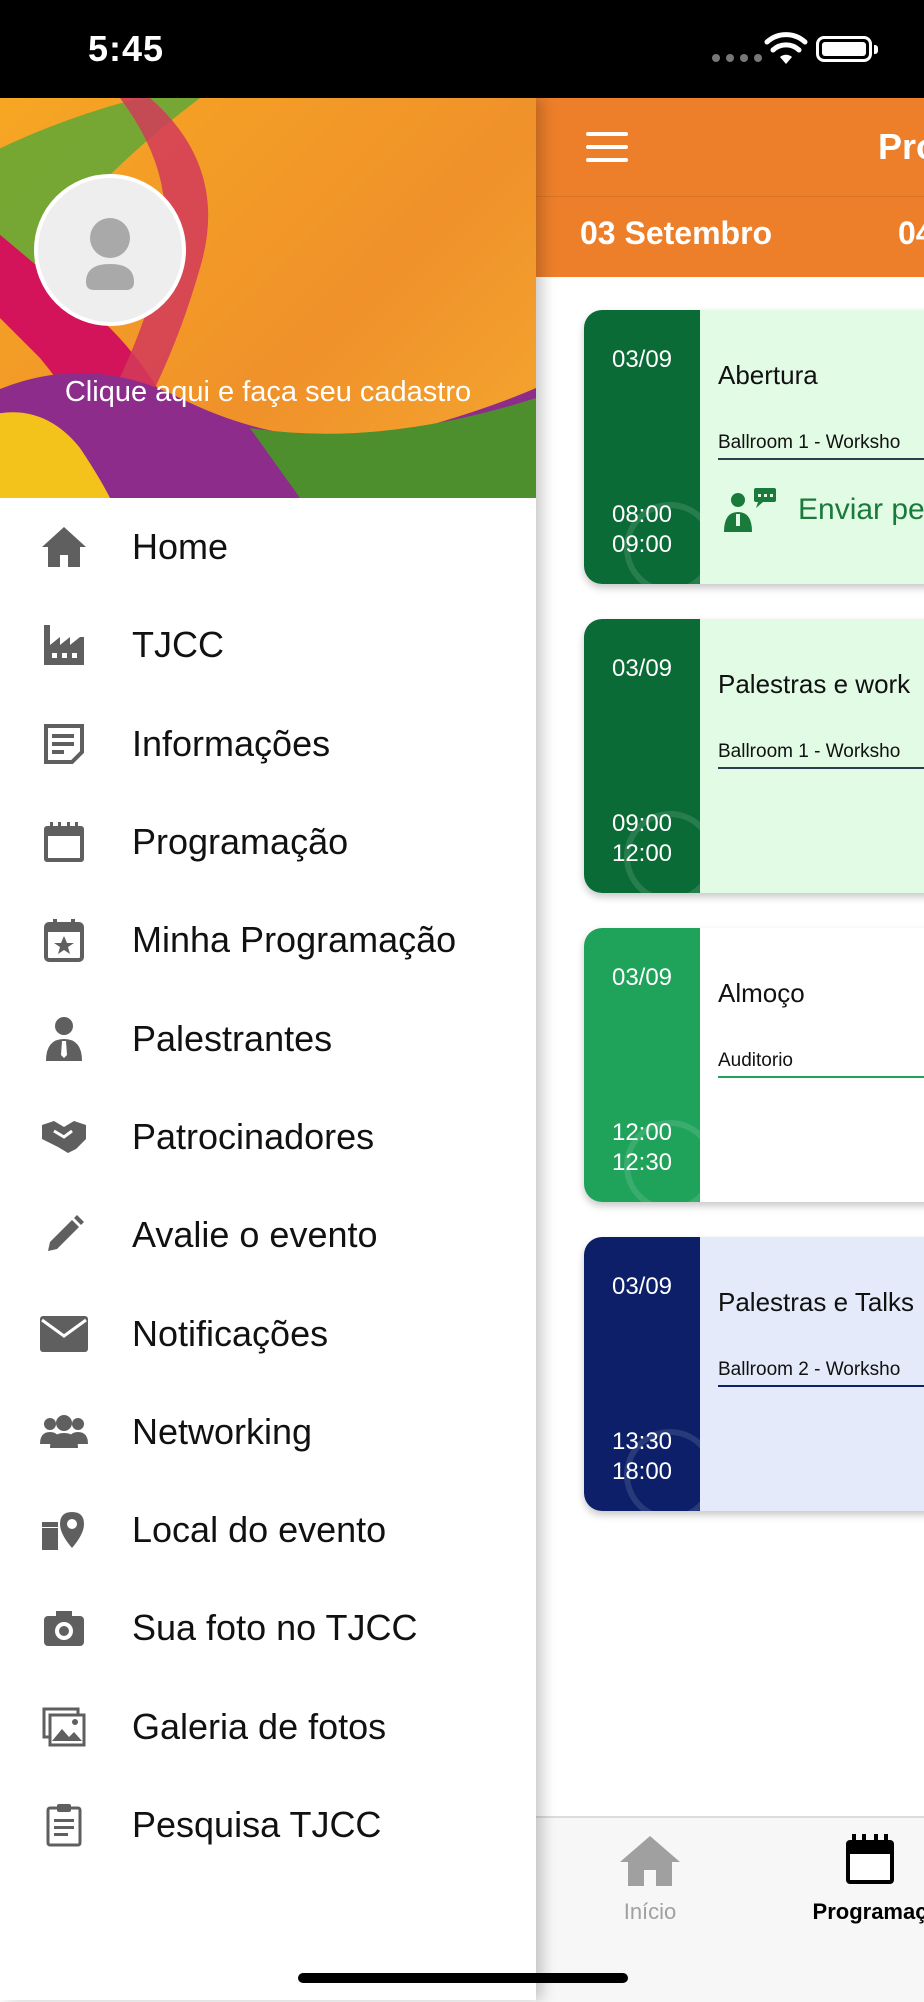  Describe the element at coordinates (294, 940) in the screenshot. I see `menu-item-label: Minha Programação` at that location.